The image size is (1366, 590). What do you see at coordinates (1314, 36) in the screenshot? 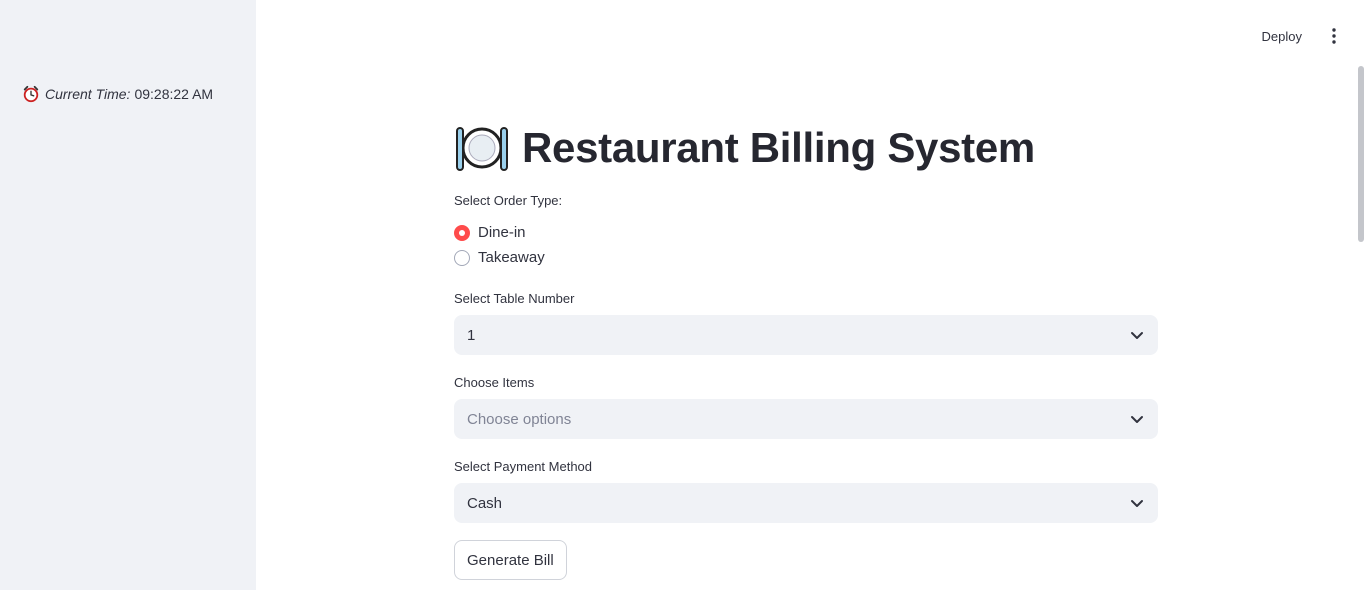
I see `toolbar: Deploy` at bounding box center [1314, 36].